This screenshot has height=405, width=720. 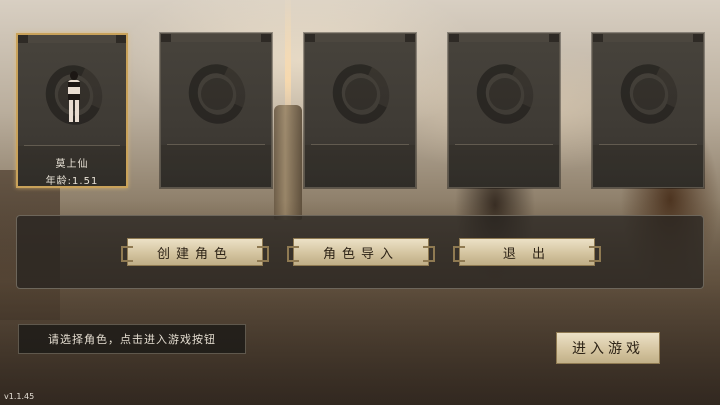 What do you see at coordinates (132, 339) in the screenshot?
I see `hint-message: 请选择角色，点击进入游戏按钮` at bounding box center [132, 339].